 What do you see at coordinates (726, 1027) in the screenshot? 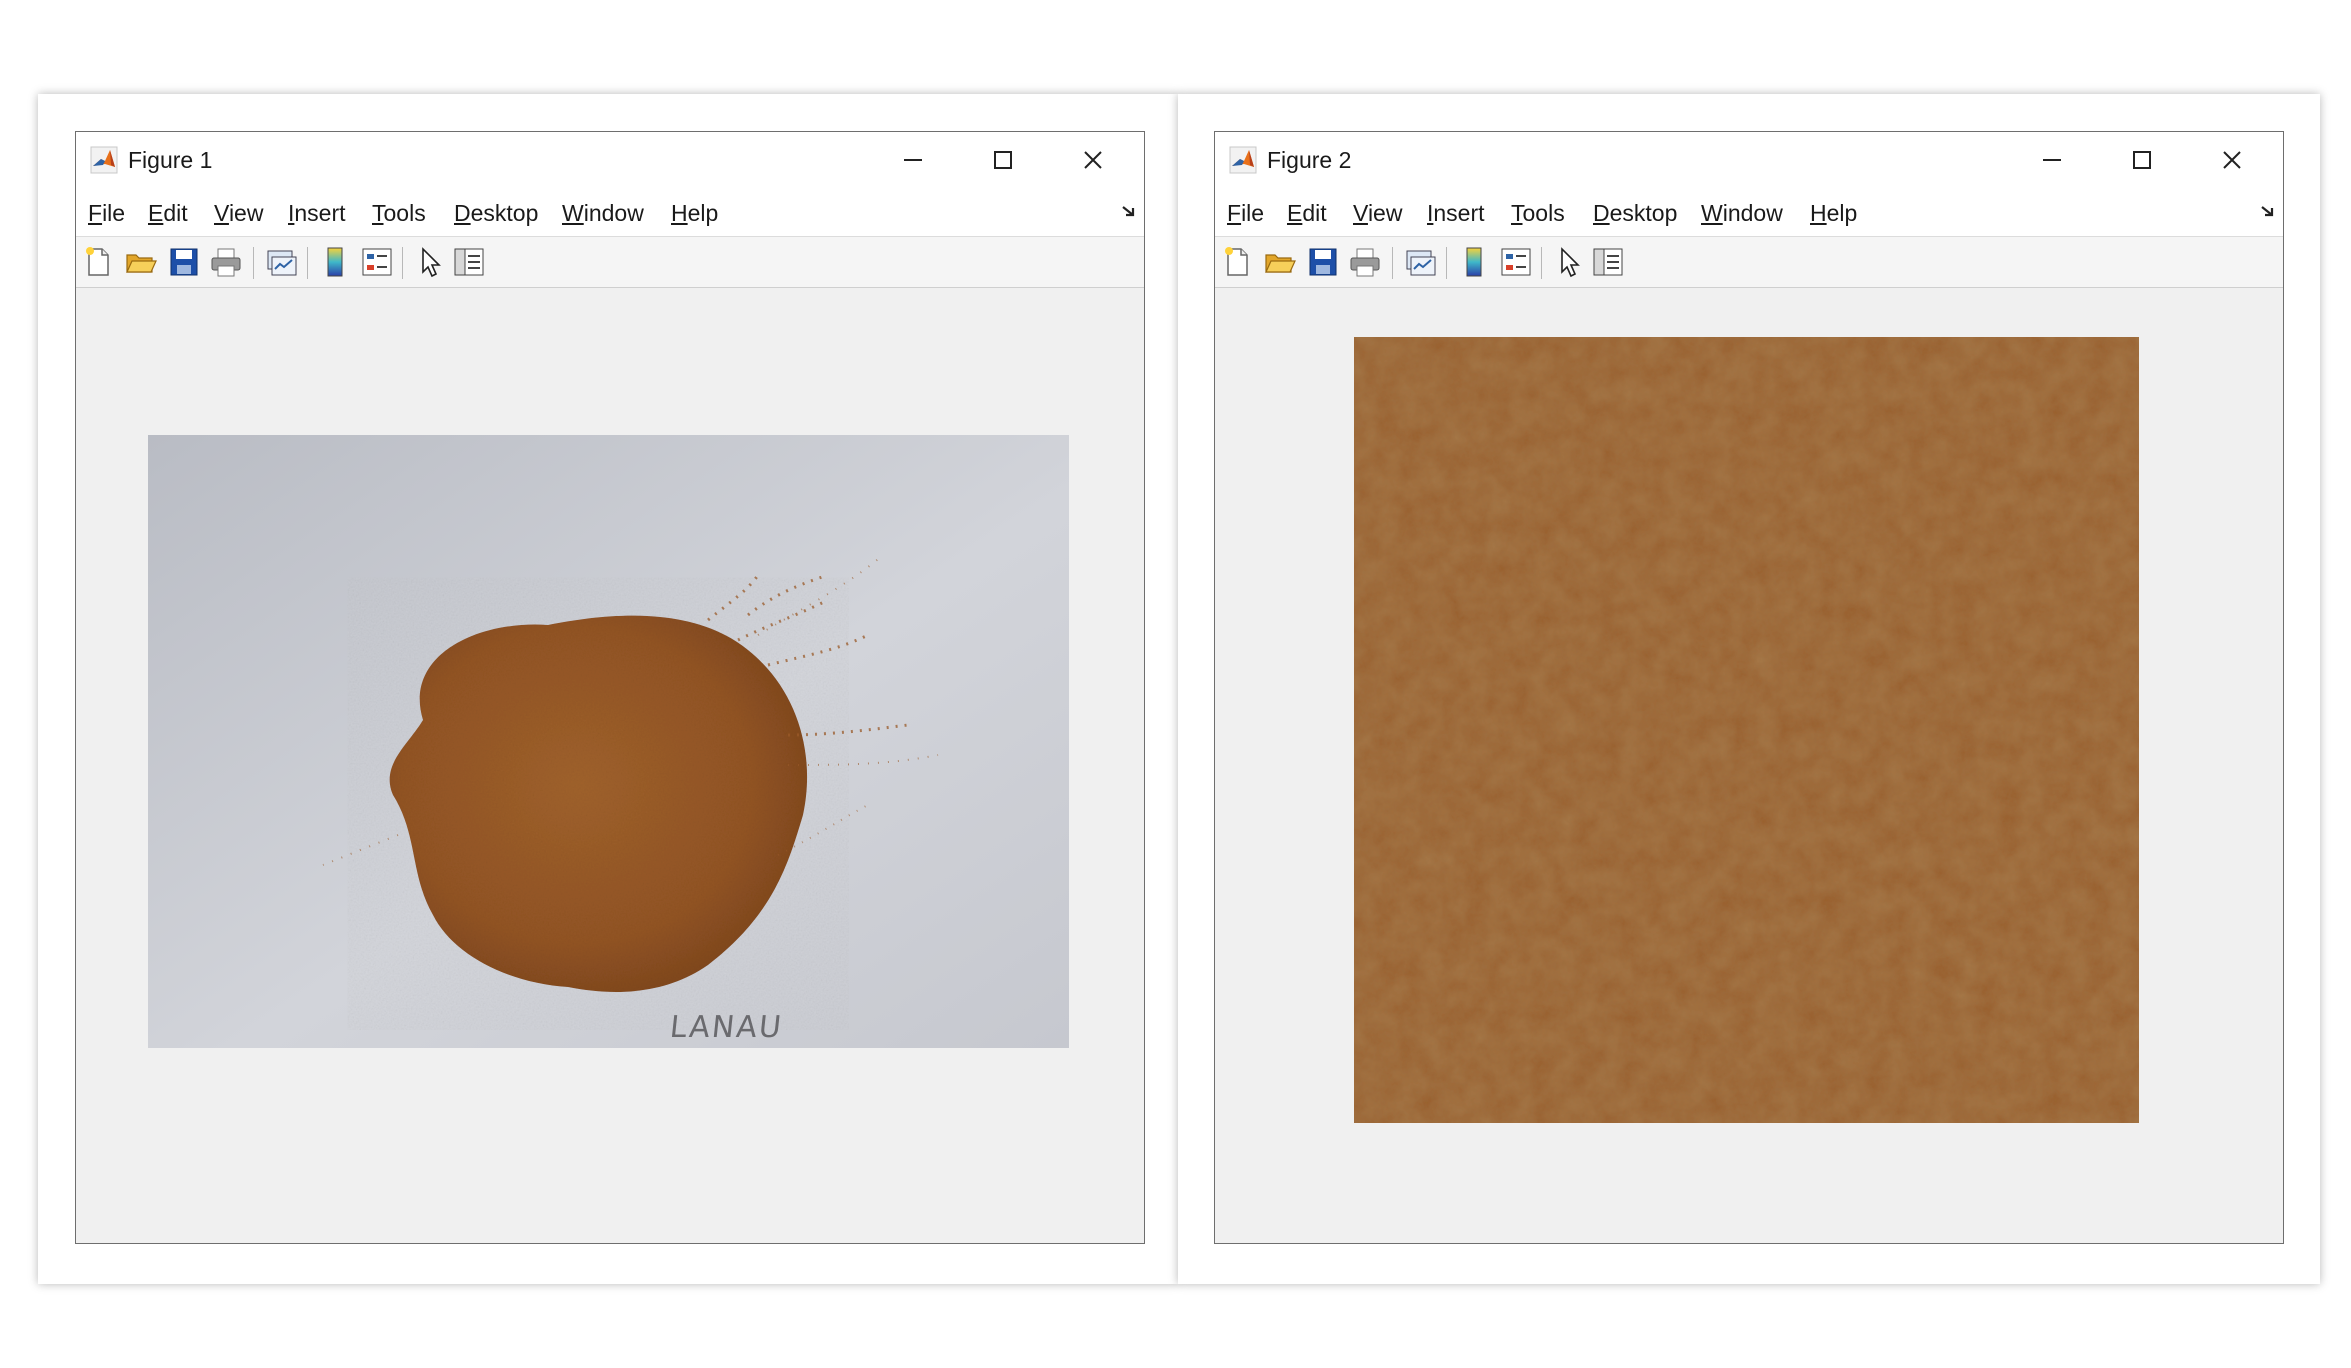
I see `signature-text: LANAU` at bounding box center [726, 1027].